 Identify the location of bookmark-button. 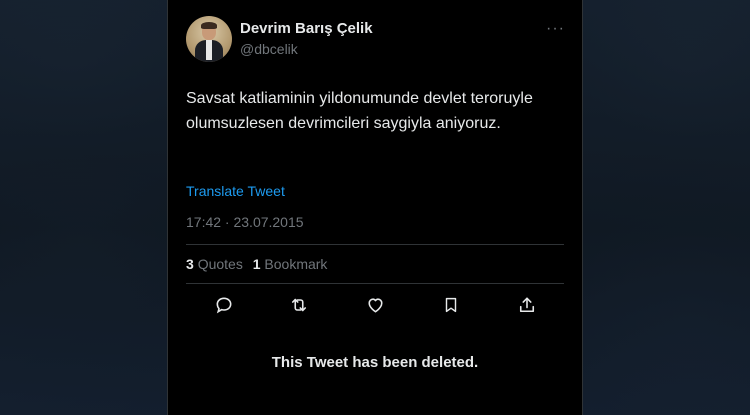
(451, 305).